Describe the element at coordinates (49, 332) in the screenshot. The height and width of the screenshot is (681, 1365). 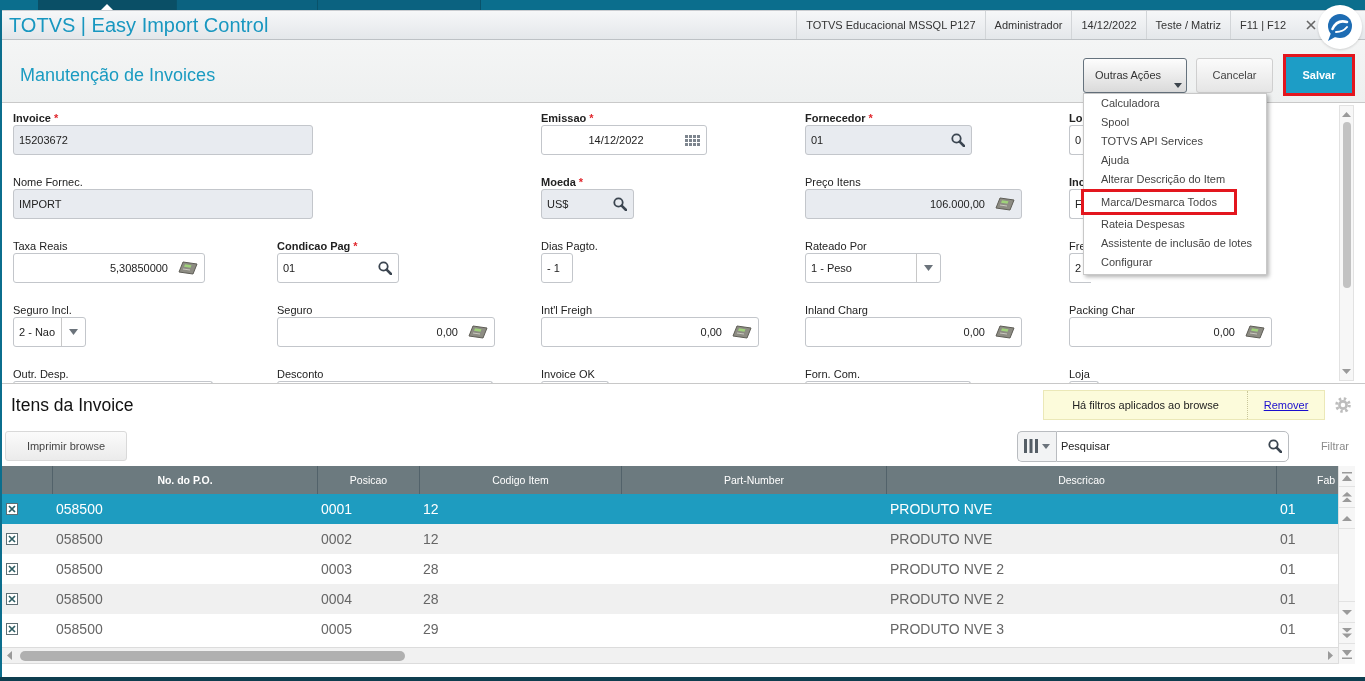
I see `select-field: 2 - Nao` at that location.